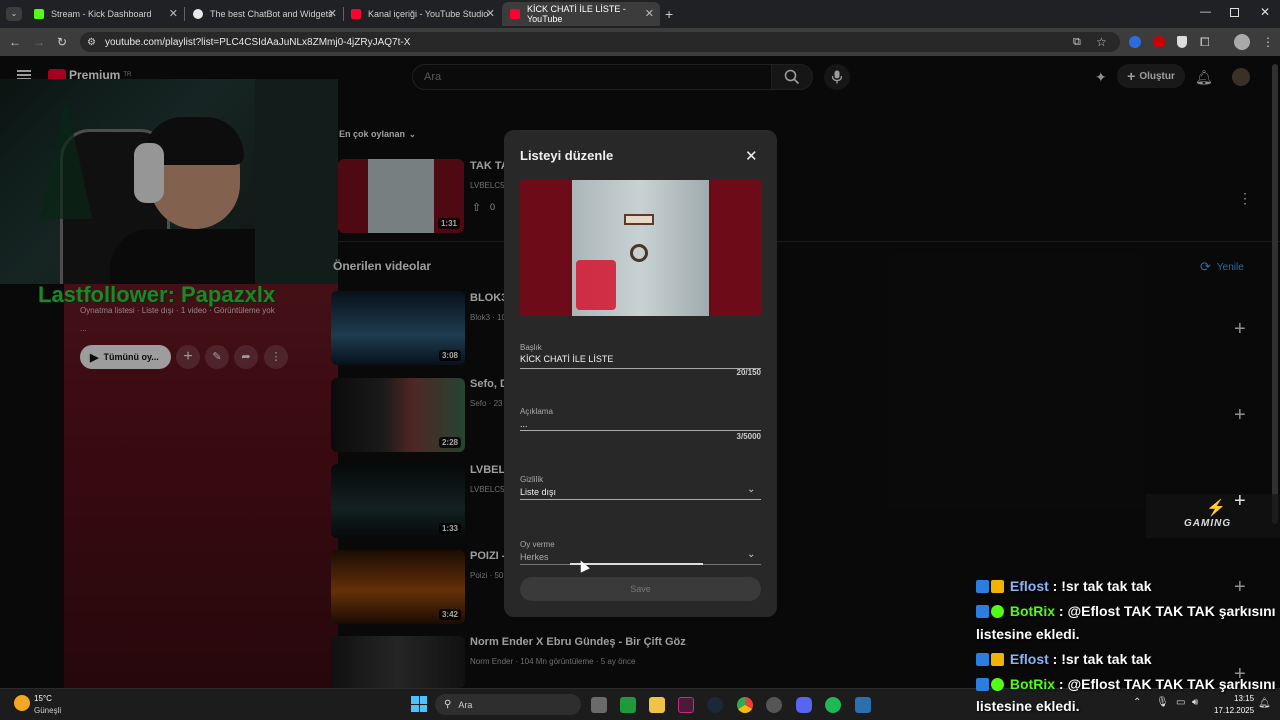 This screenshot has width=1280, height=720. I want to click on playlist-item-thumbnail: 1:31, so click(401, 196).